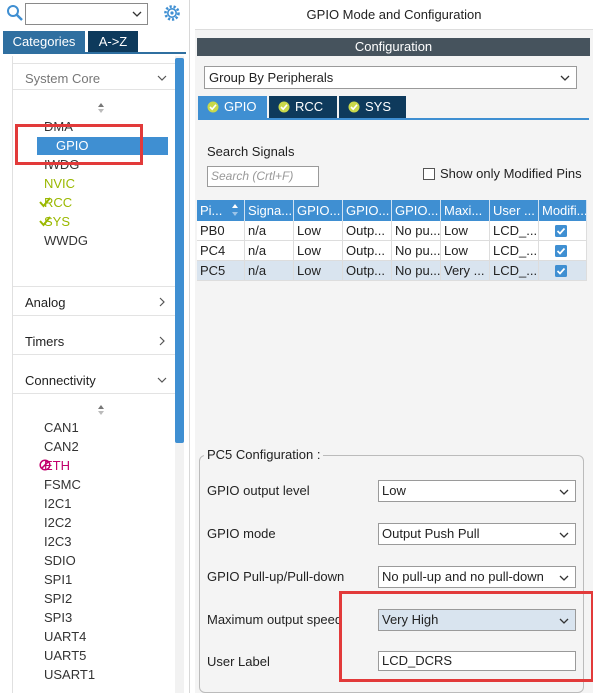 The width and height of the screenshot is (601, 693). I want to click on tab-gpio: GPIO, so click(232, 107).